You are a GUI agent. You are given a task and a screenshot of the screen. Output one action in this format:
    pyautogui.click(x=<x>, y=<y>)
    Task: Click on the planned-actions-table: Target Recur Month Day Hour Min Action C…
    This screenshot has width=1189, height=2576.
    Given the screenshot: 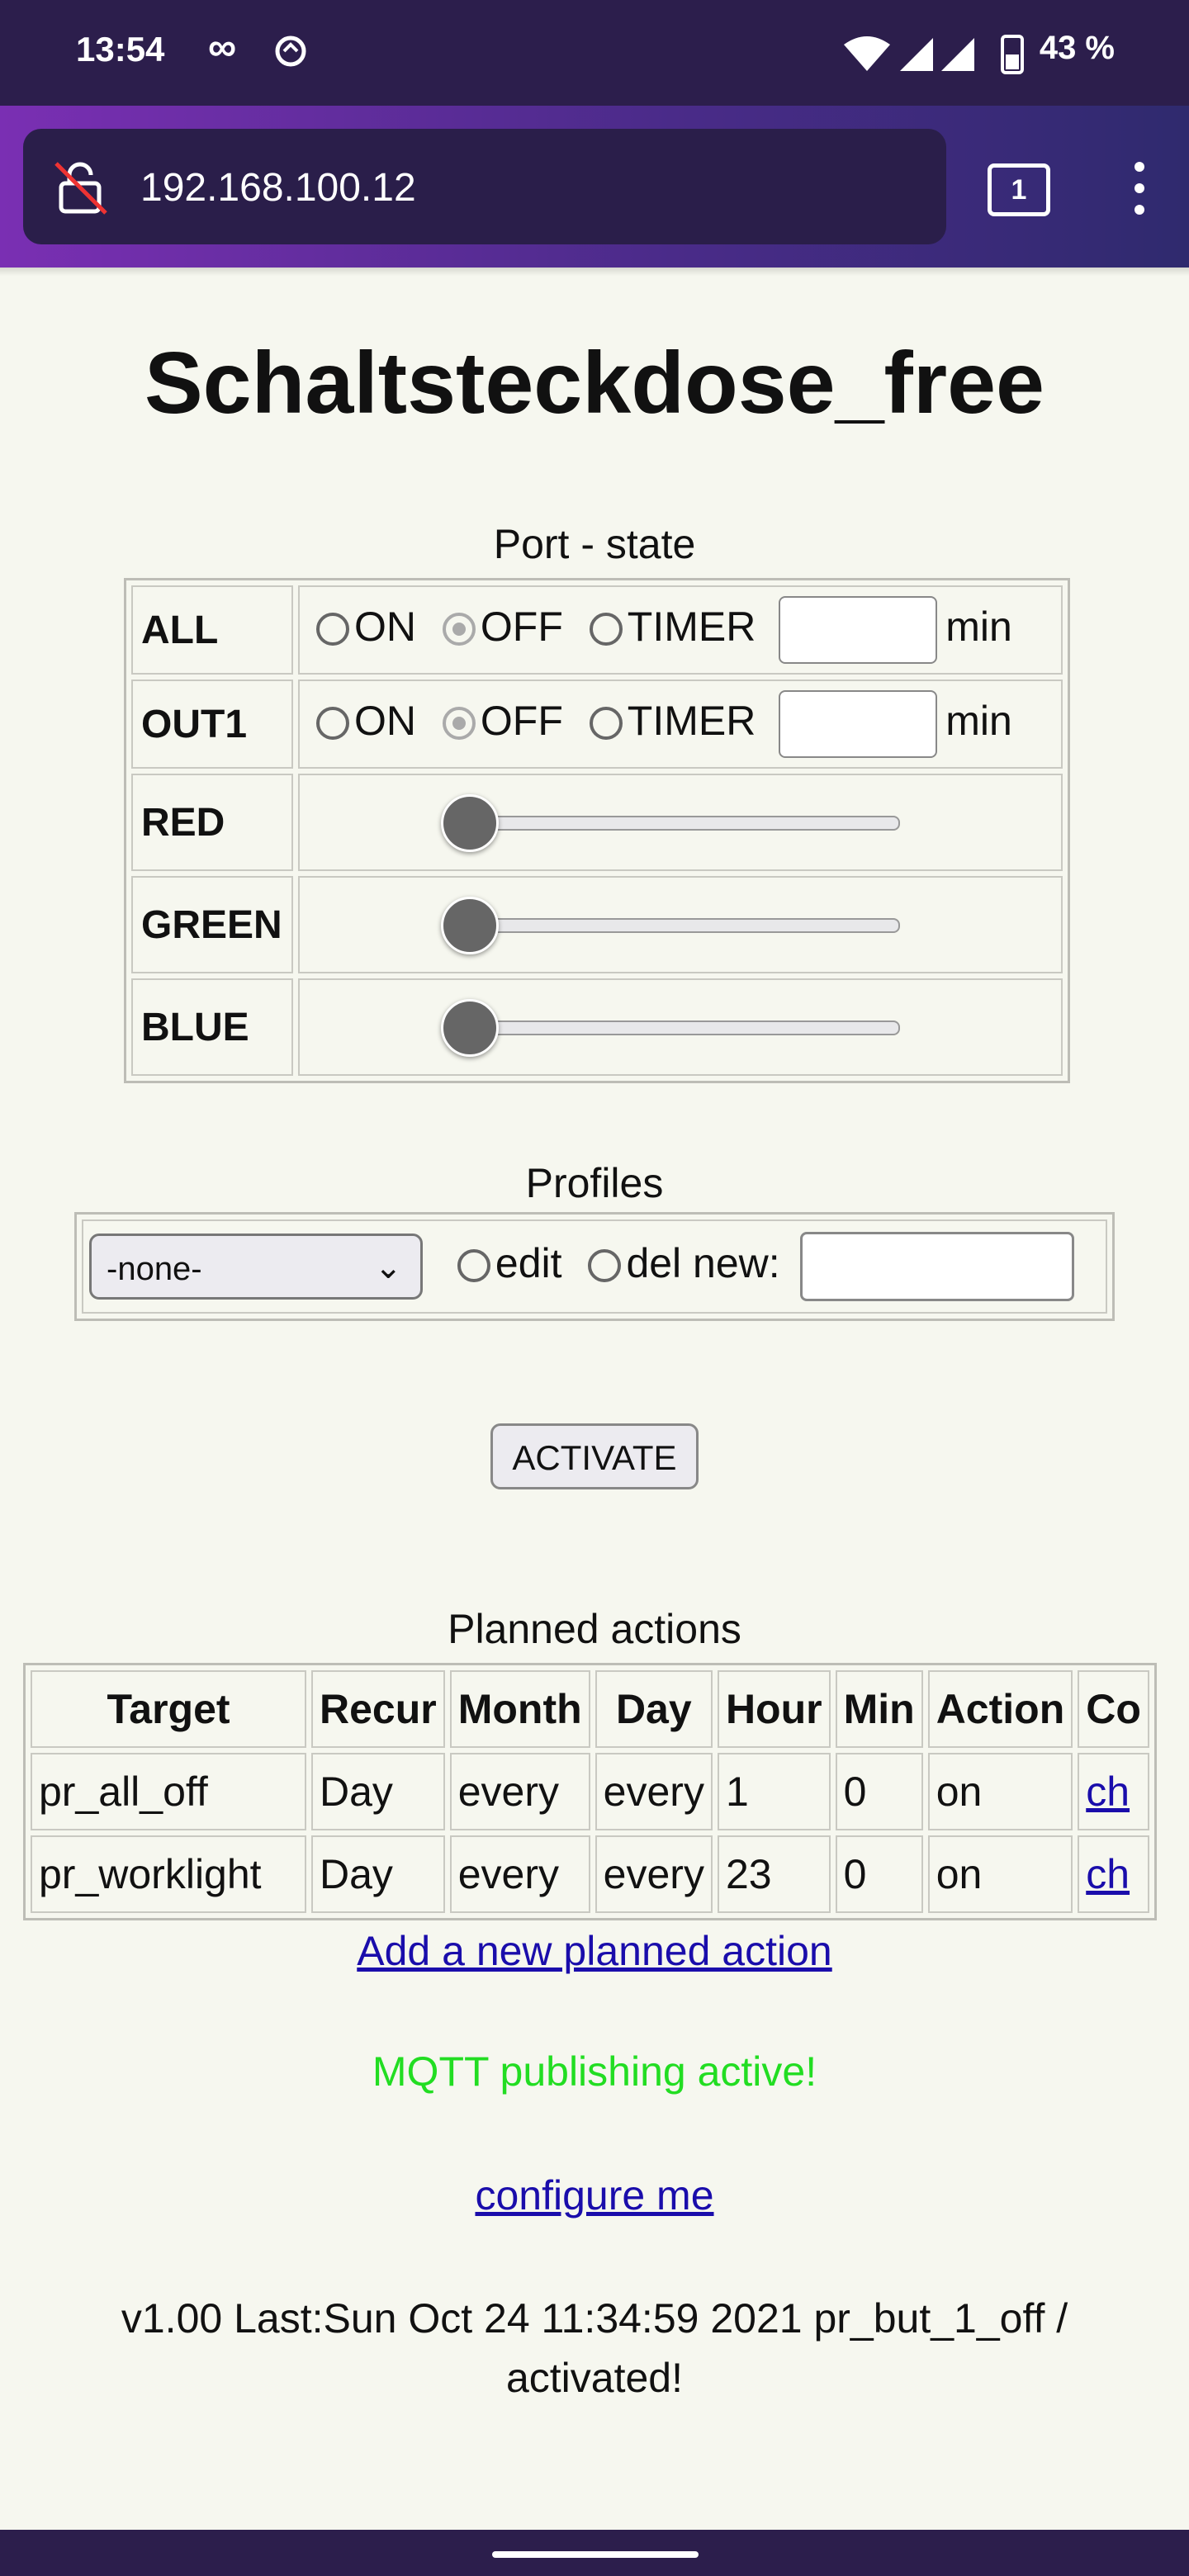 What is the action you would take?
    pyautogui.click(x=590, y=1791)
    